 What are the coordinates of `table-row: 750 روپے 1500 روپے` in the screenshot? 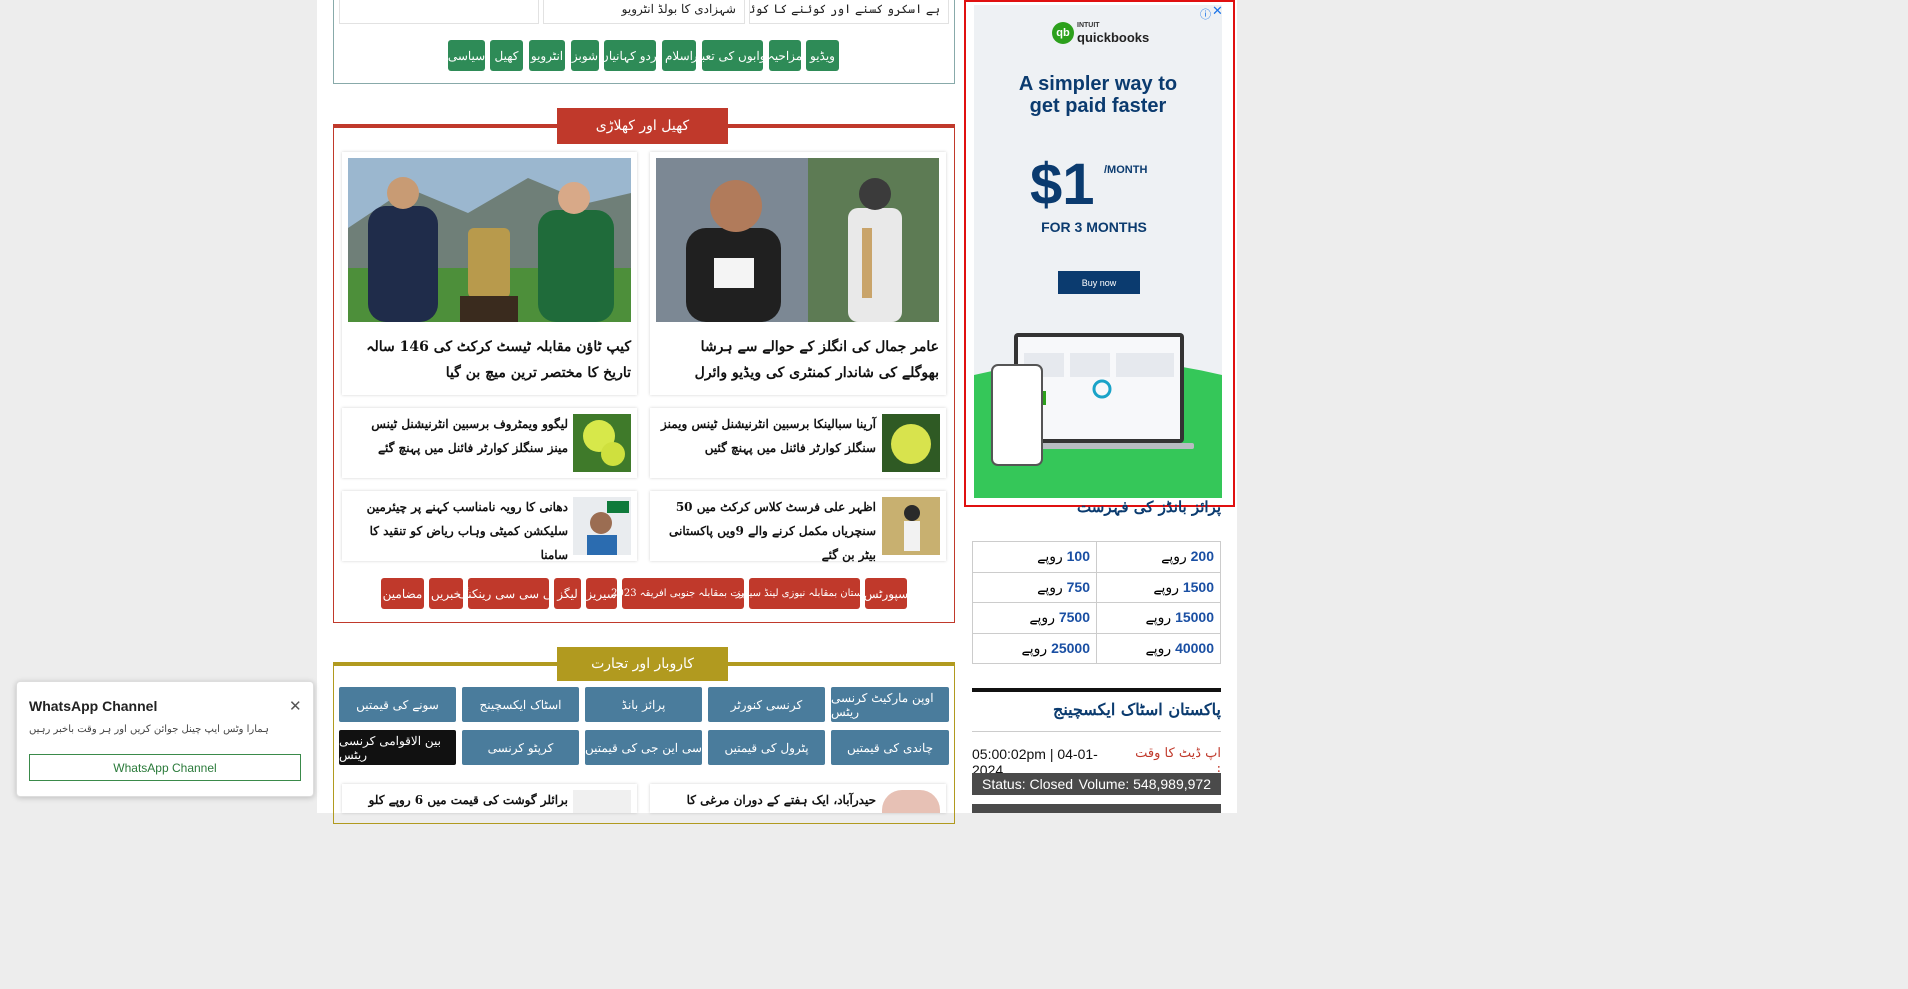 It's located at (1096, 587).